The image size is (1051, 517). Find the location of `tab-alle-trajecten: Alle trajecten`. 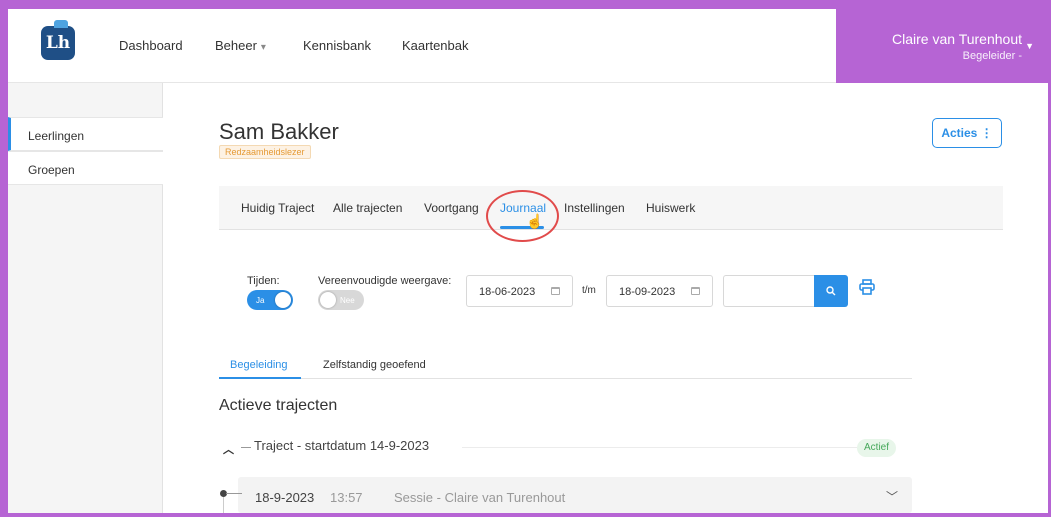

tab-alle-trajecten: Alle trajecten is located at coordinates (367, 208).